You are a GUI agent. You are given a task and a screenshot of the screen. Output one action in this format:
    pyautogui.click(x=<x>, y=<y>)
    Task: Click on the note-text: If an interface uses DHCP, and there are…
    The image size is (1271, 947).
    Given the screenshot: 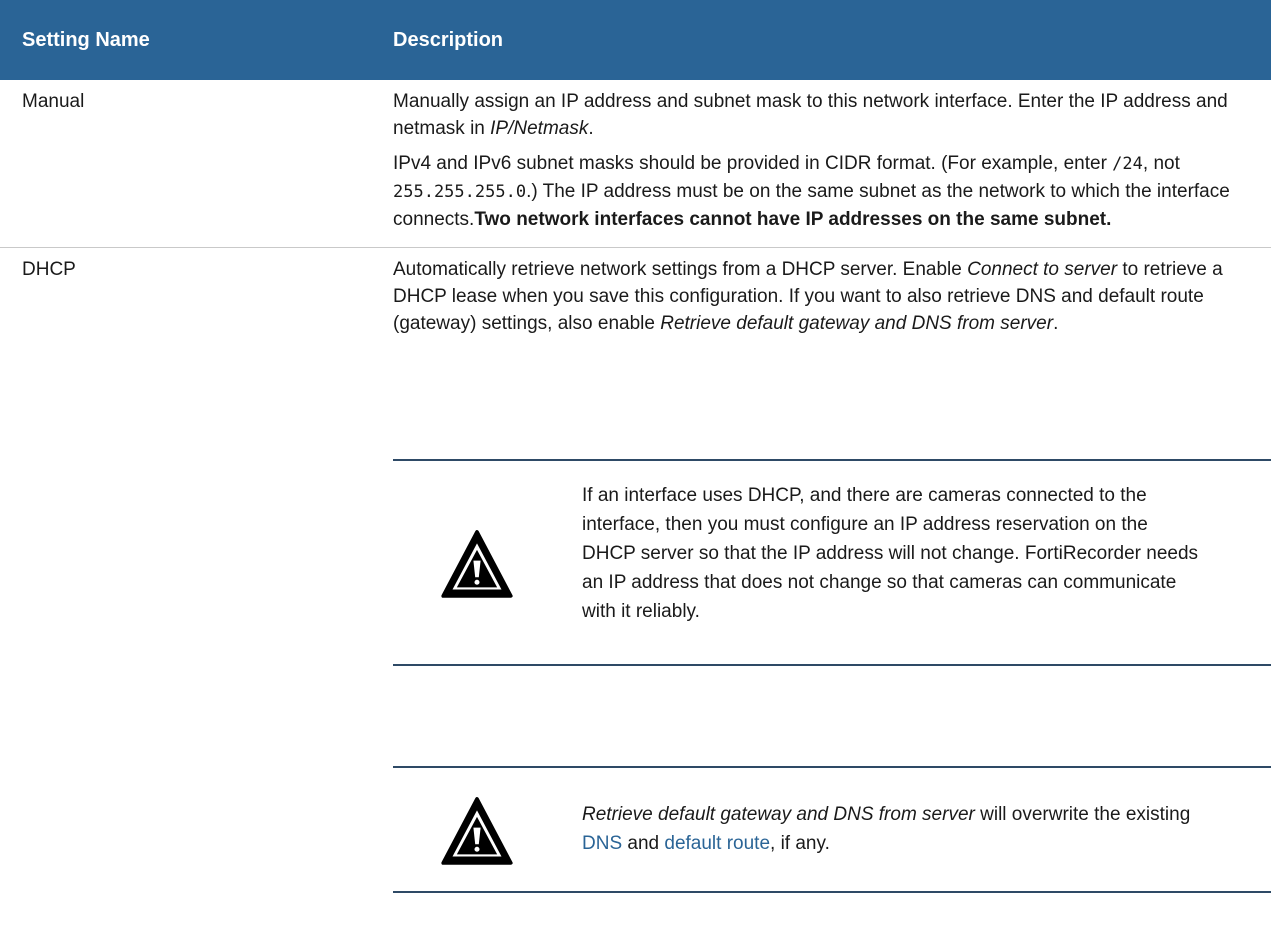 What is the action you would take?
    pyautogui.click(x=890, y=553)
    